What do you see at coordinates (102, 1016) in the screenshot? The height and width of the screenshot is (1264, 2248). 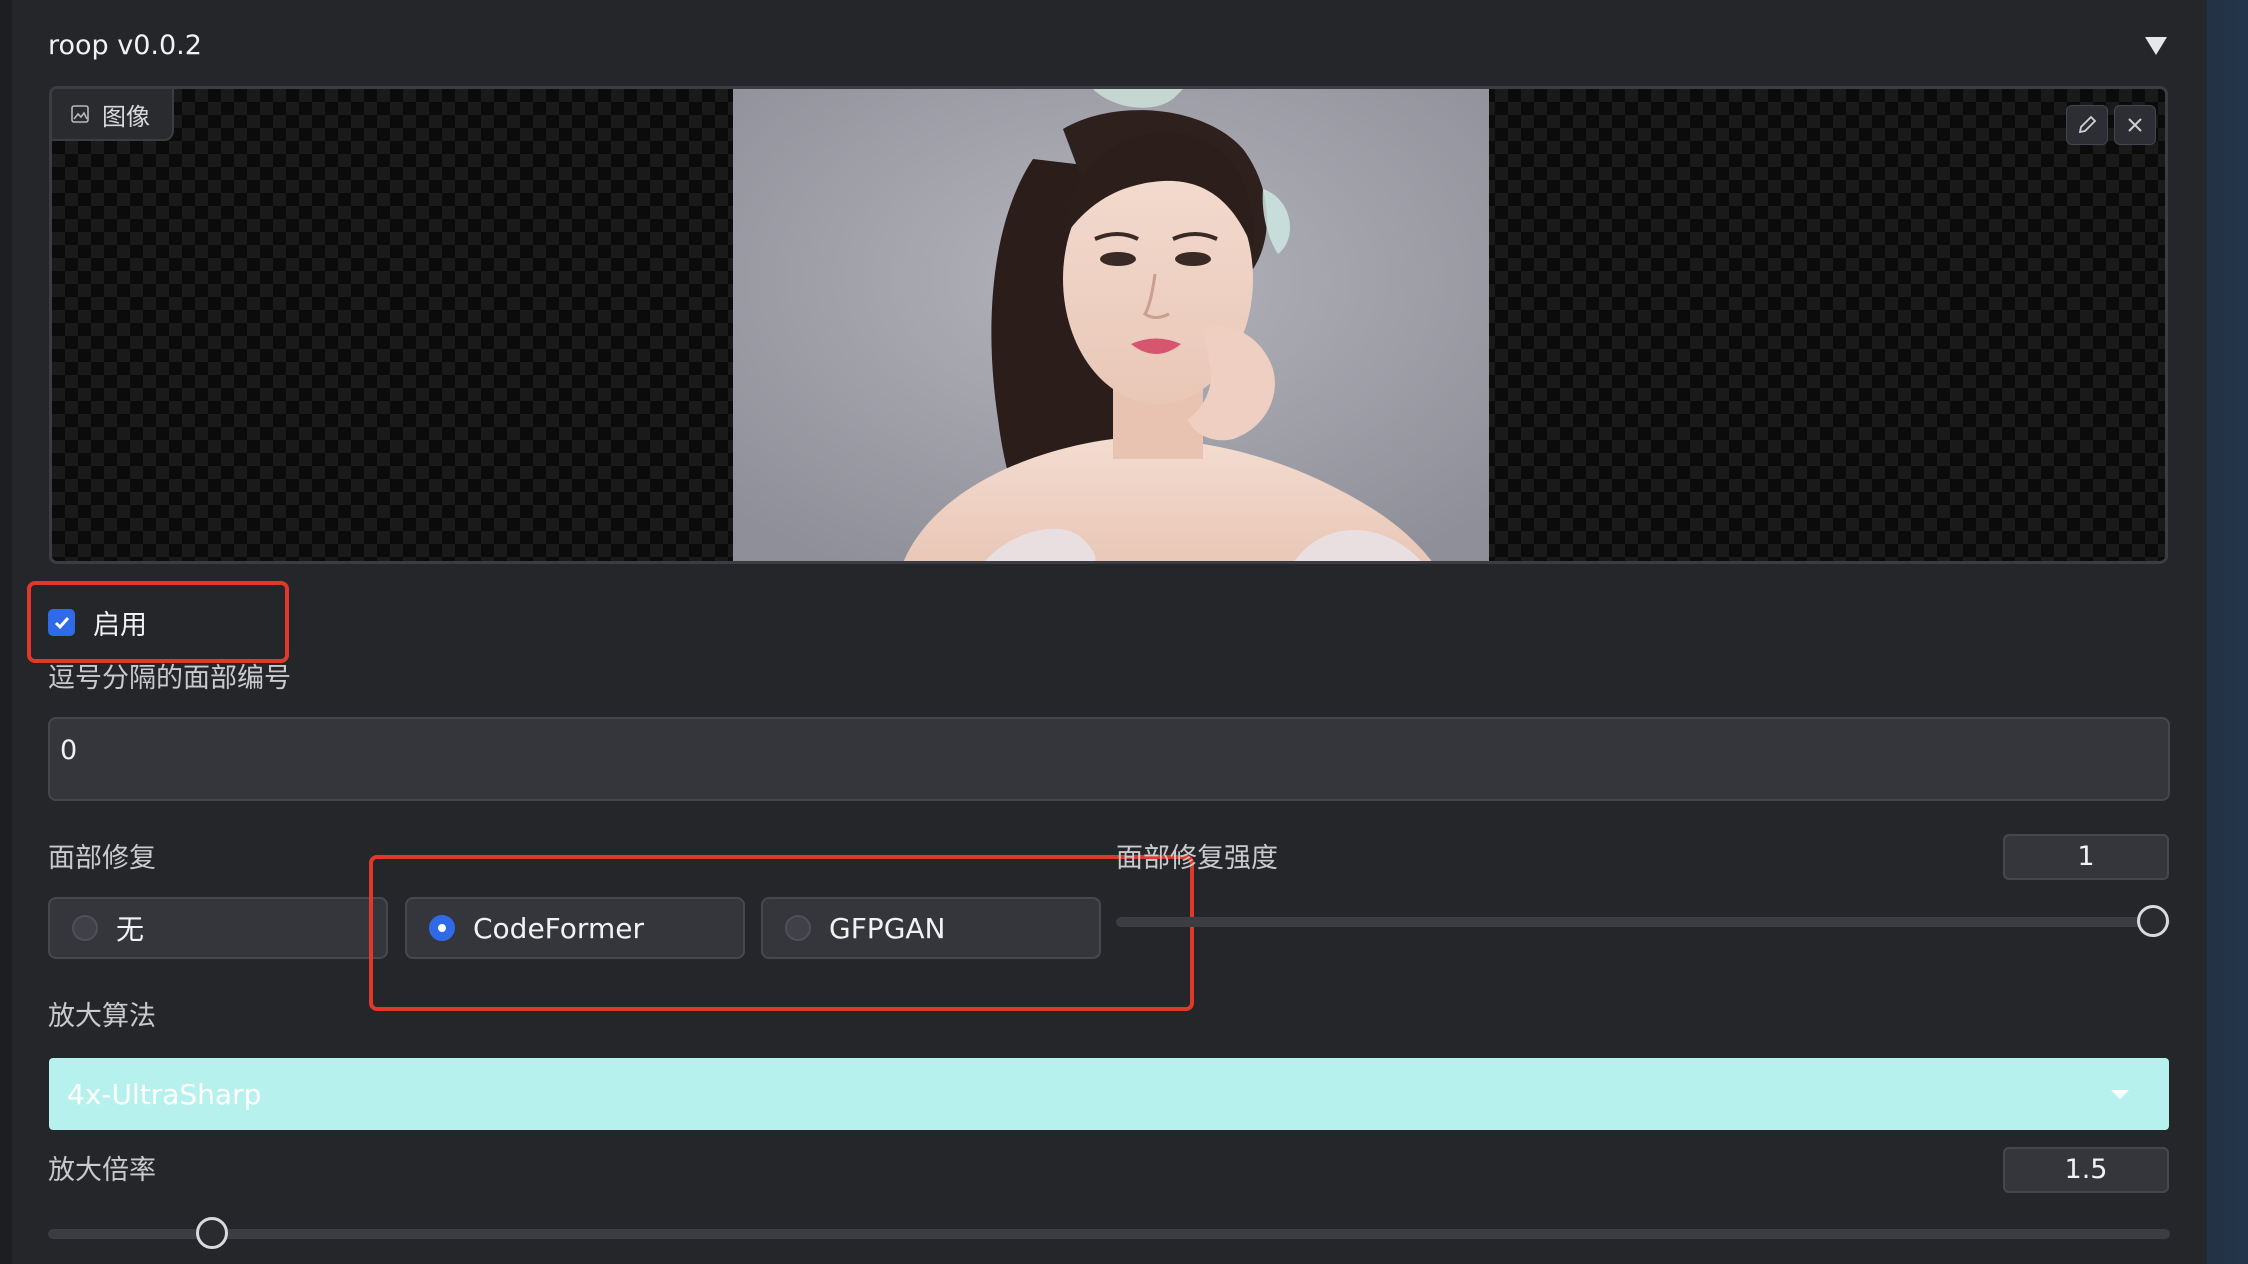 I see `upscaler-label: 放大算法` at bounding box center [102, 1016].